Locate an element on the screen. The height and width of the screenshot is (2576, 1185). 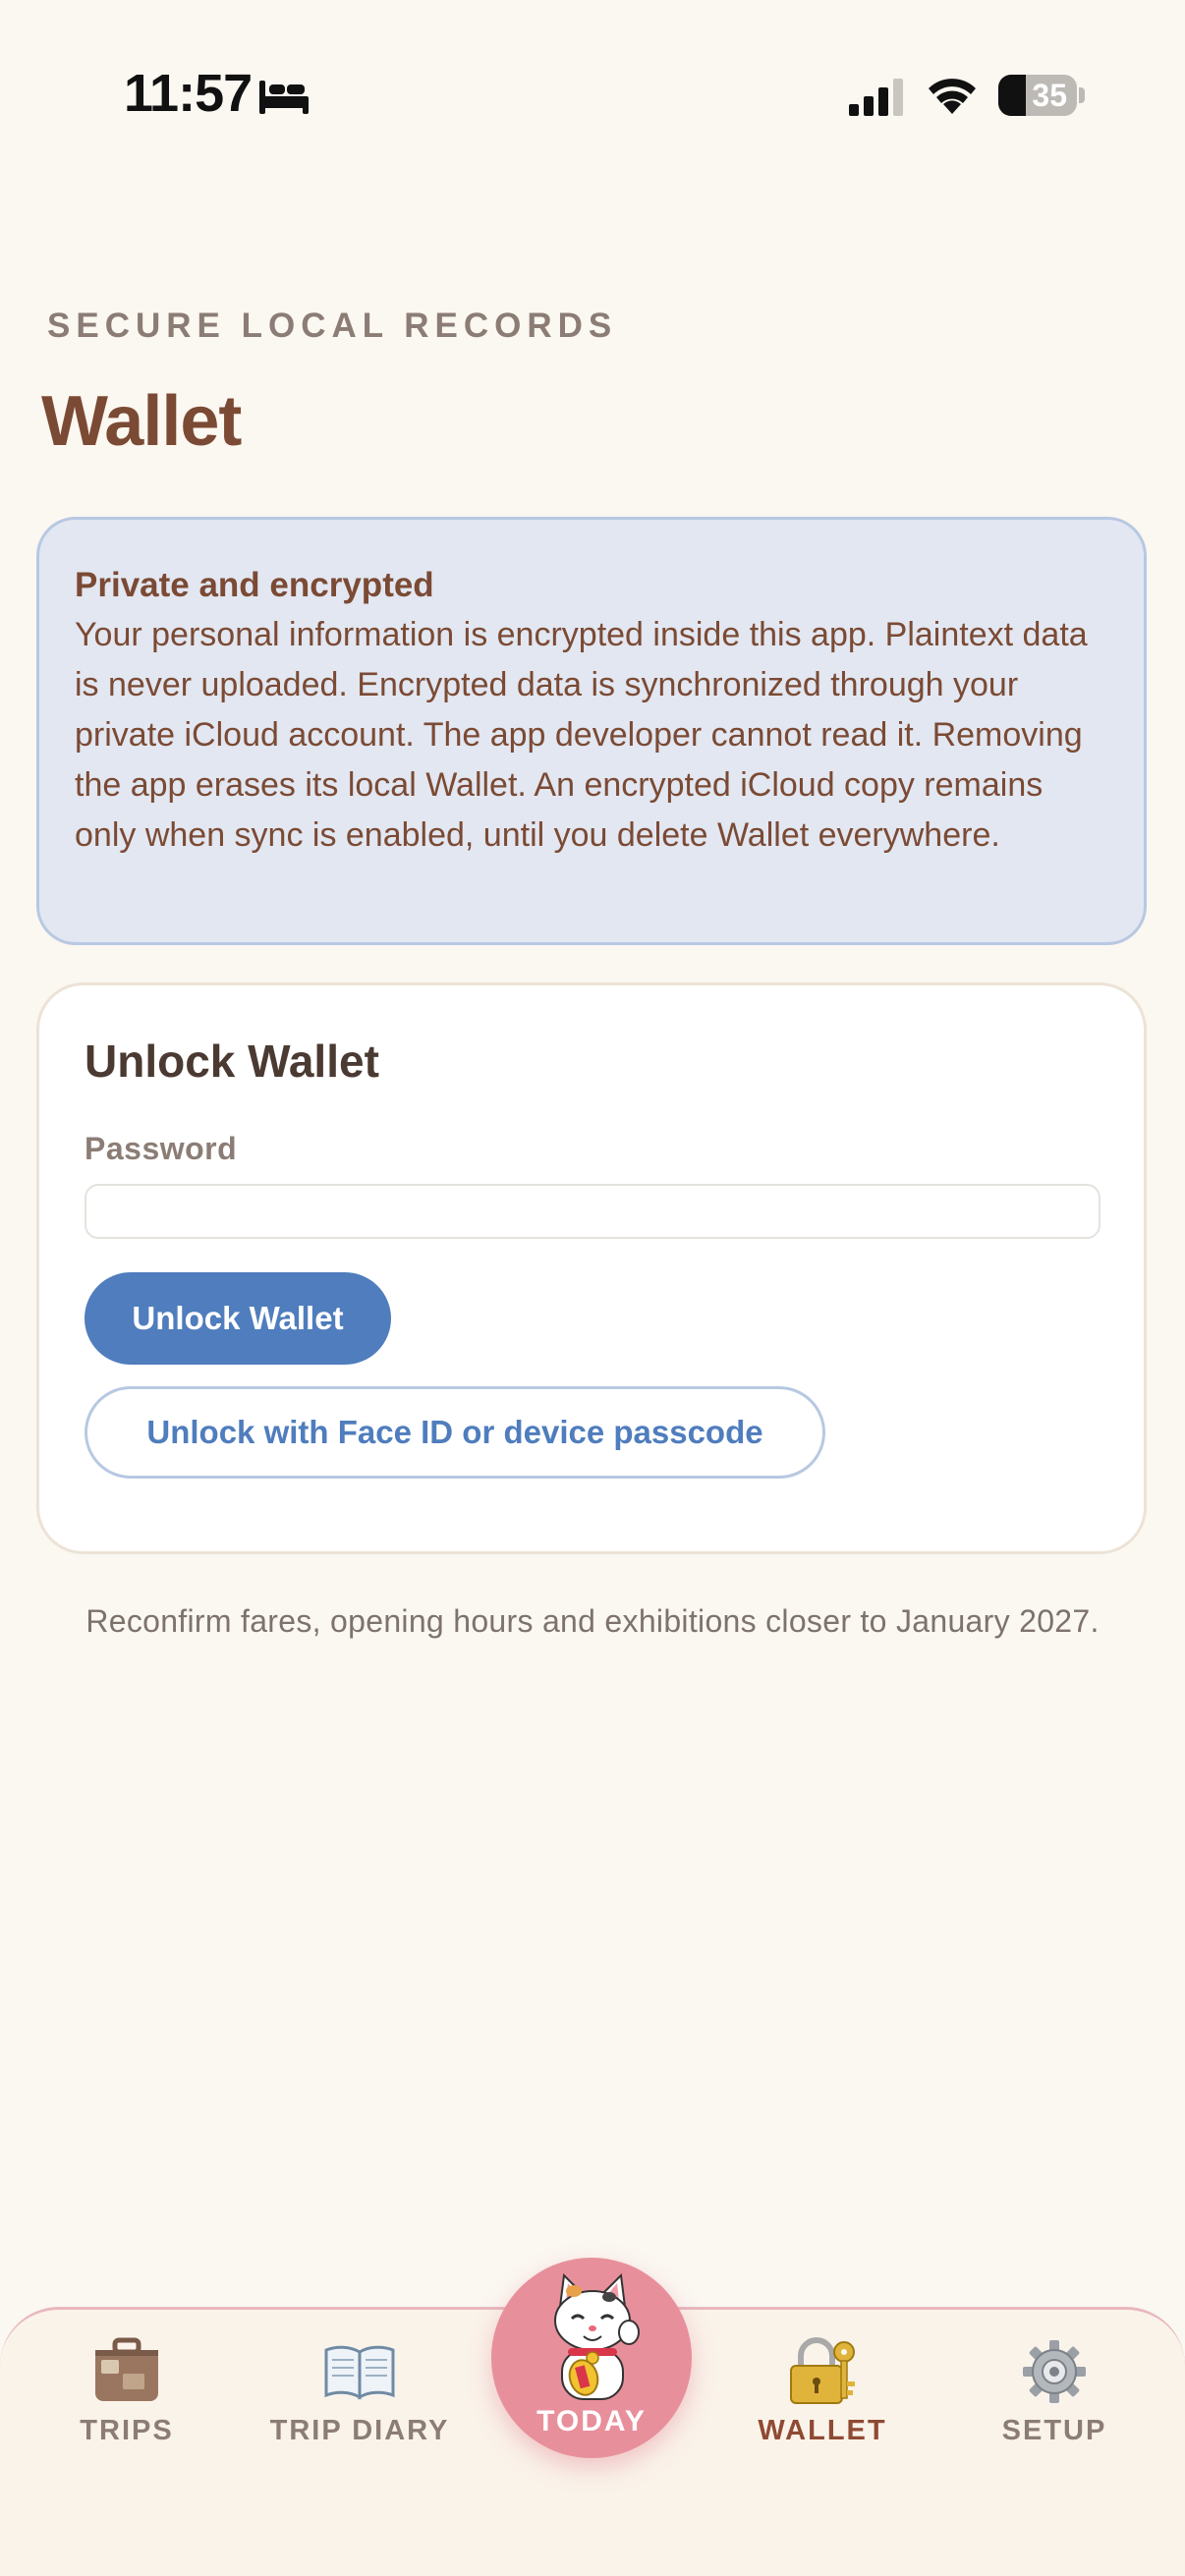
tab-trip-diary-label: TRIP DIARY is located at coordinates (359, 2430).